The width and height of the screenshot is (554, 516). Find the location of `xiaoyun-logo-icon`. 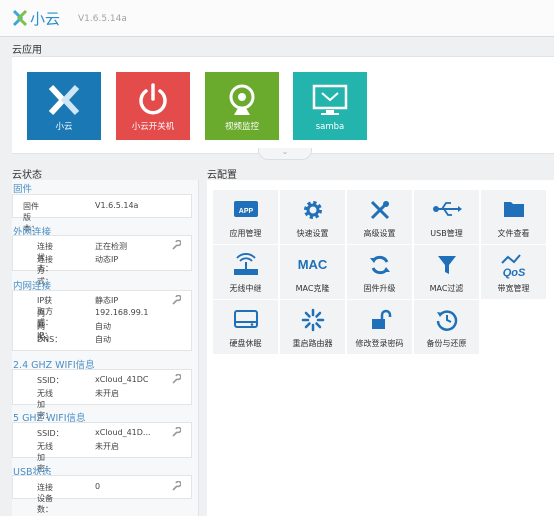

xiaoyun-logo-icon is located at coordinates (64, 100).